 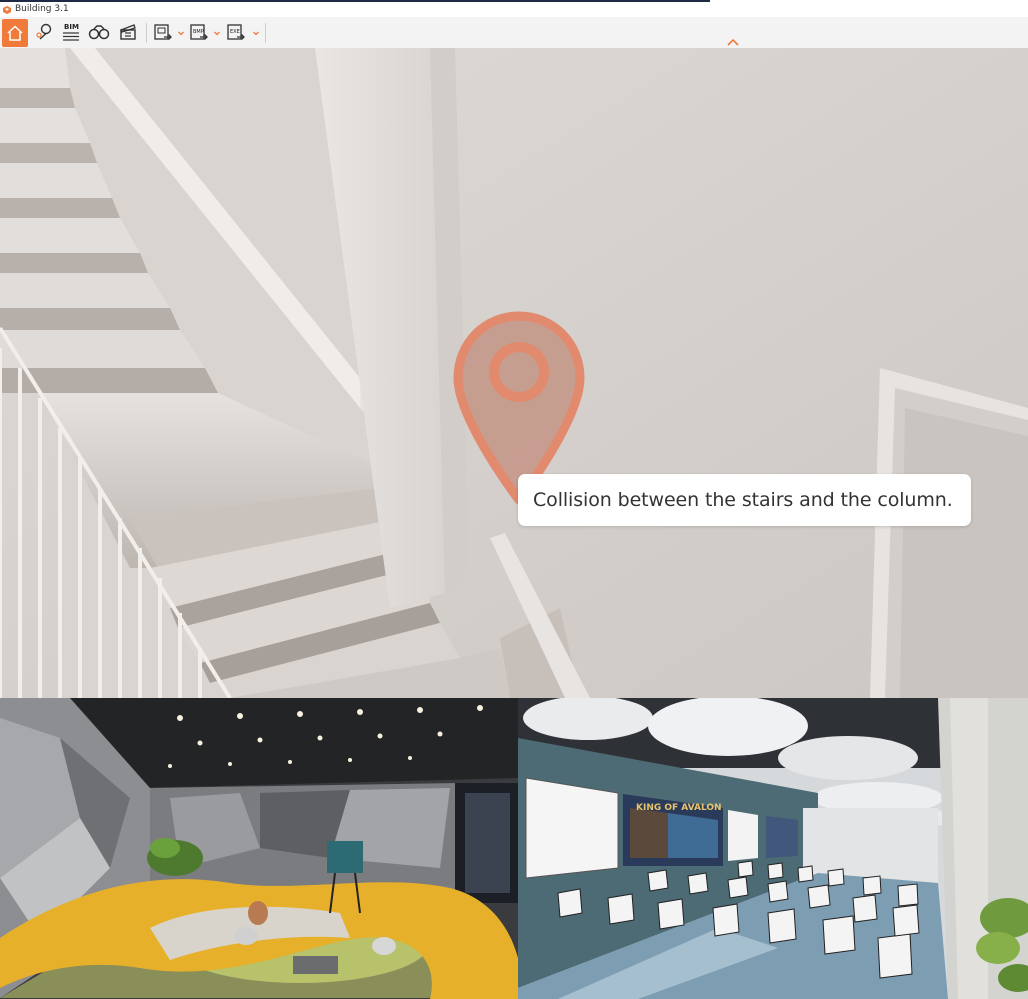 I want to click on view-button, so click(x=99, y=32).